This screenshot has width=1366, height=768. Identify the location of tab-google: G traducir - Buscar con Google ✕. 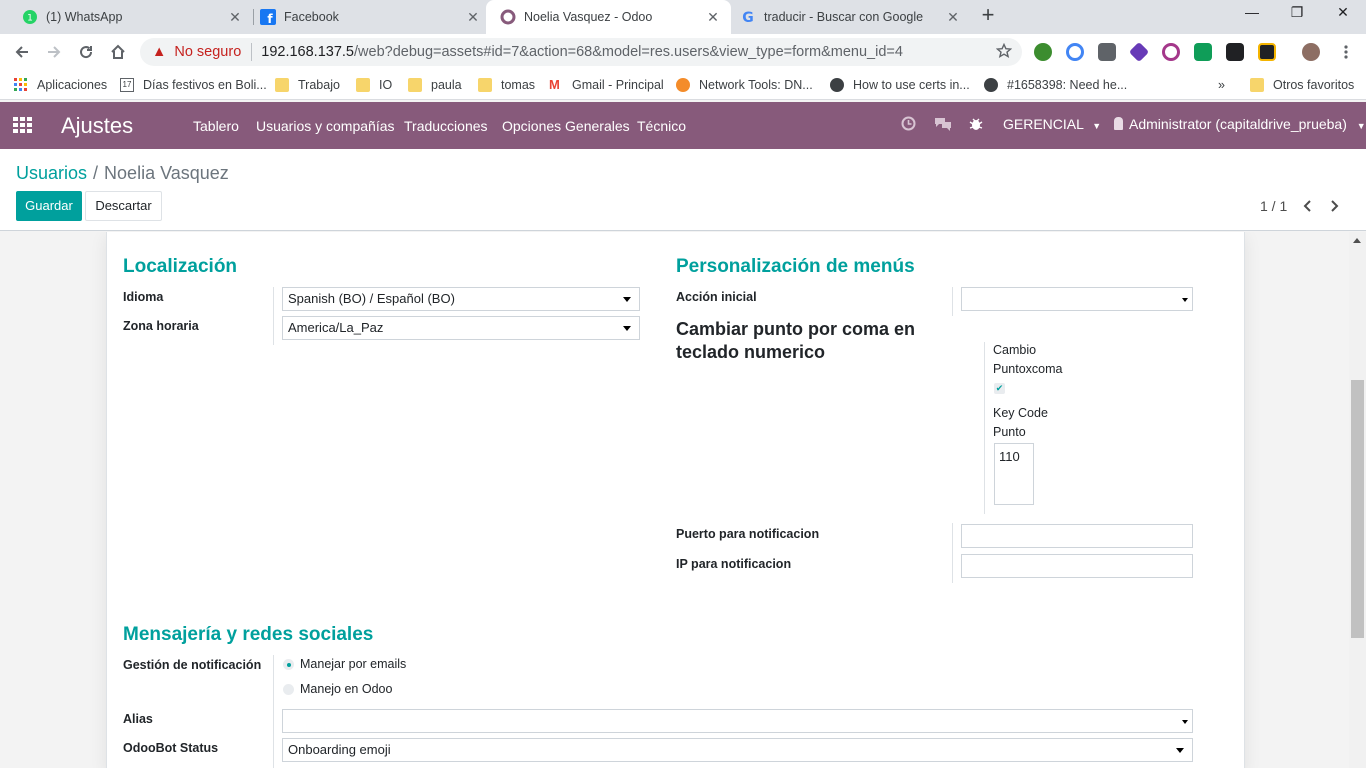
(848, 17).